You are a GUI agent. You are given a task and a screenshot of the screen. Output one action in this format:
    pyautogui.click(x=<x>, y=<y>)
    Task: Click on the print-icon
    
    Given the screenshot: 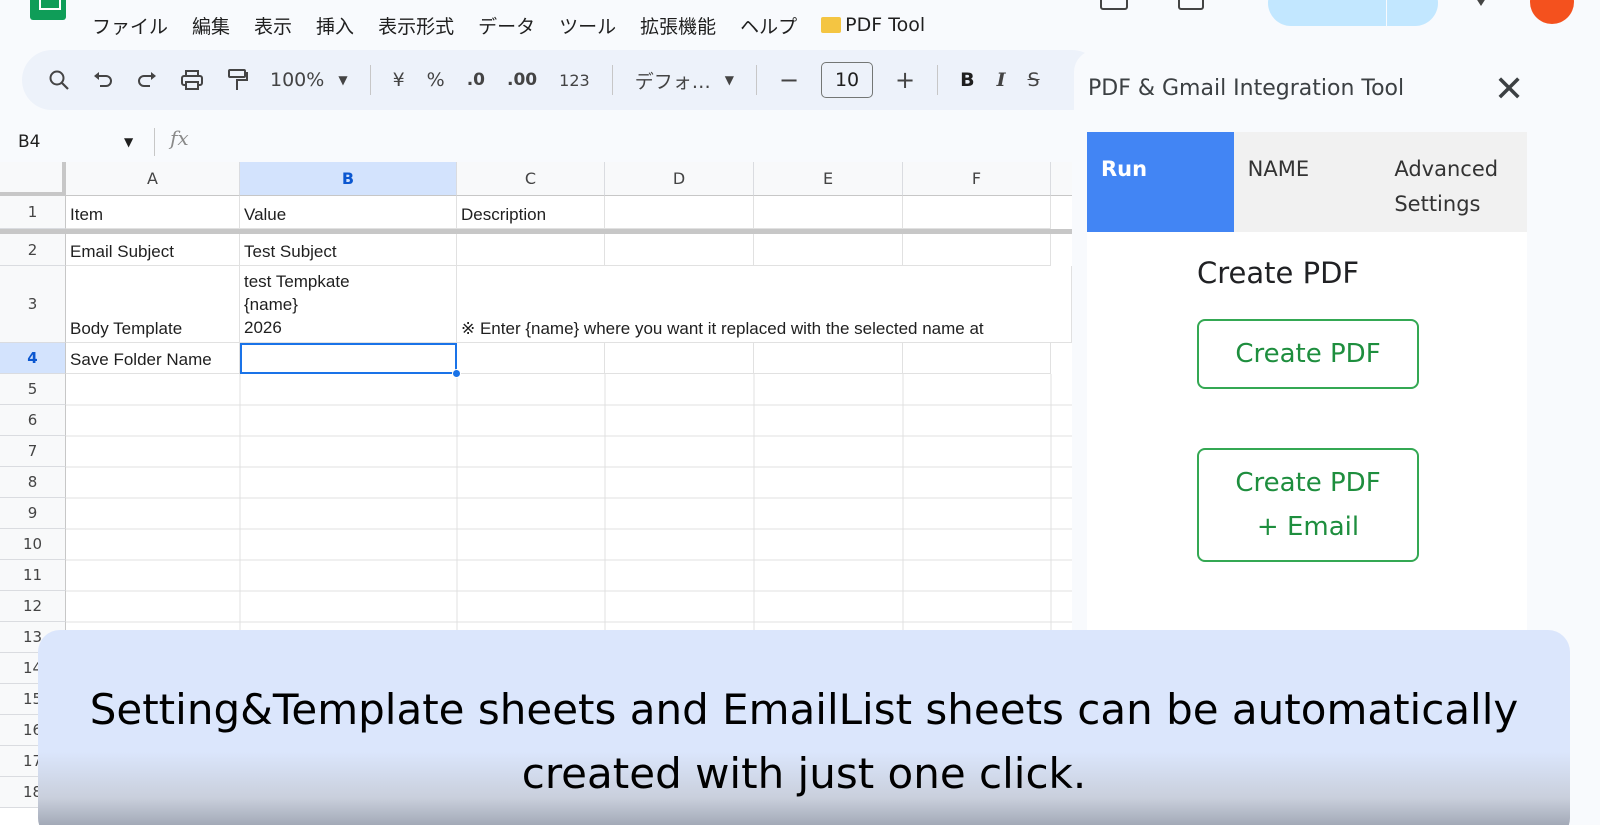 What is the action you would take?
    pyautogui.click(x=192, y=80)
    